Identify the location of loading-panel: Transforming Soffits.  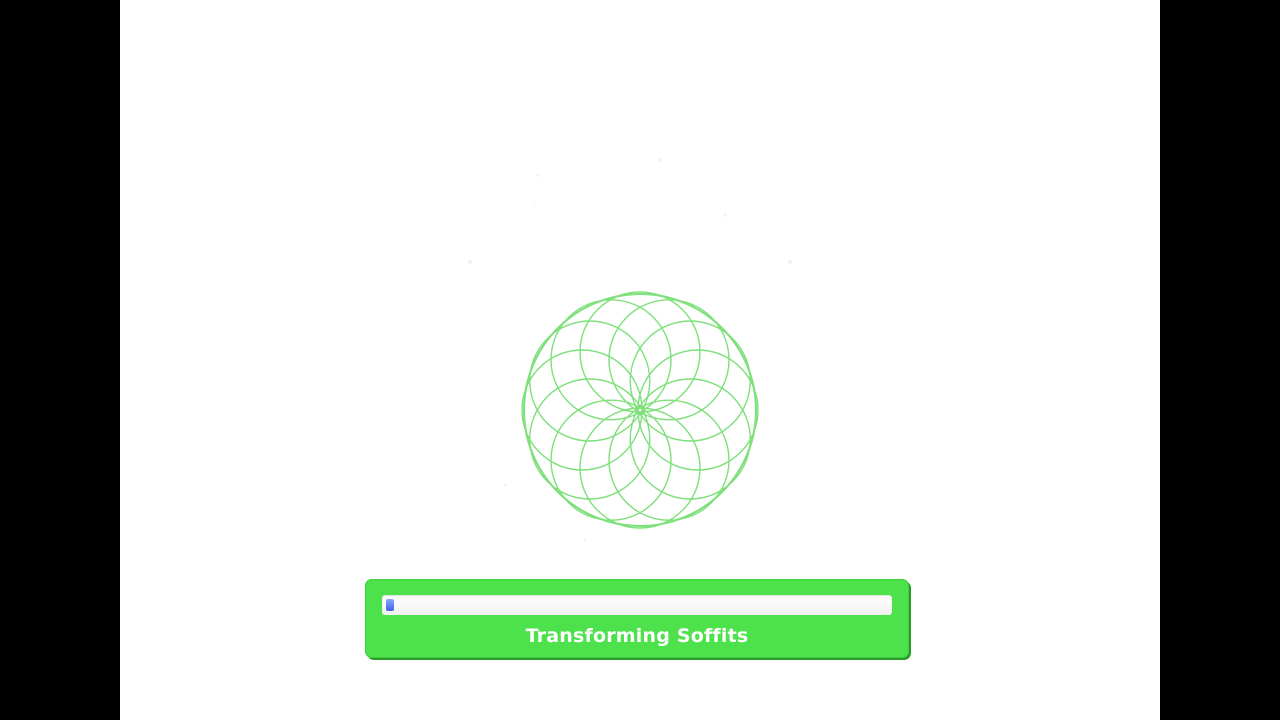
(637, 618).